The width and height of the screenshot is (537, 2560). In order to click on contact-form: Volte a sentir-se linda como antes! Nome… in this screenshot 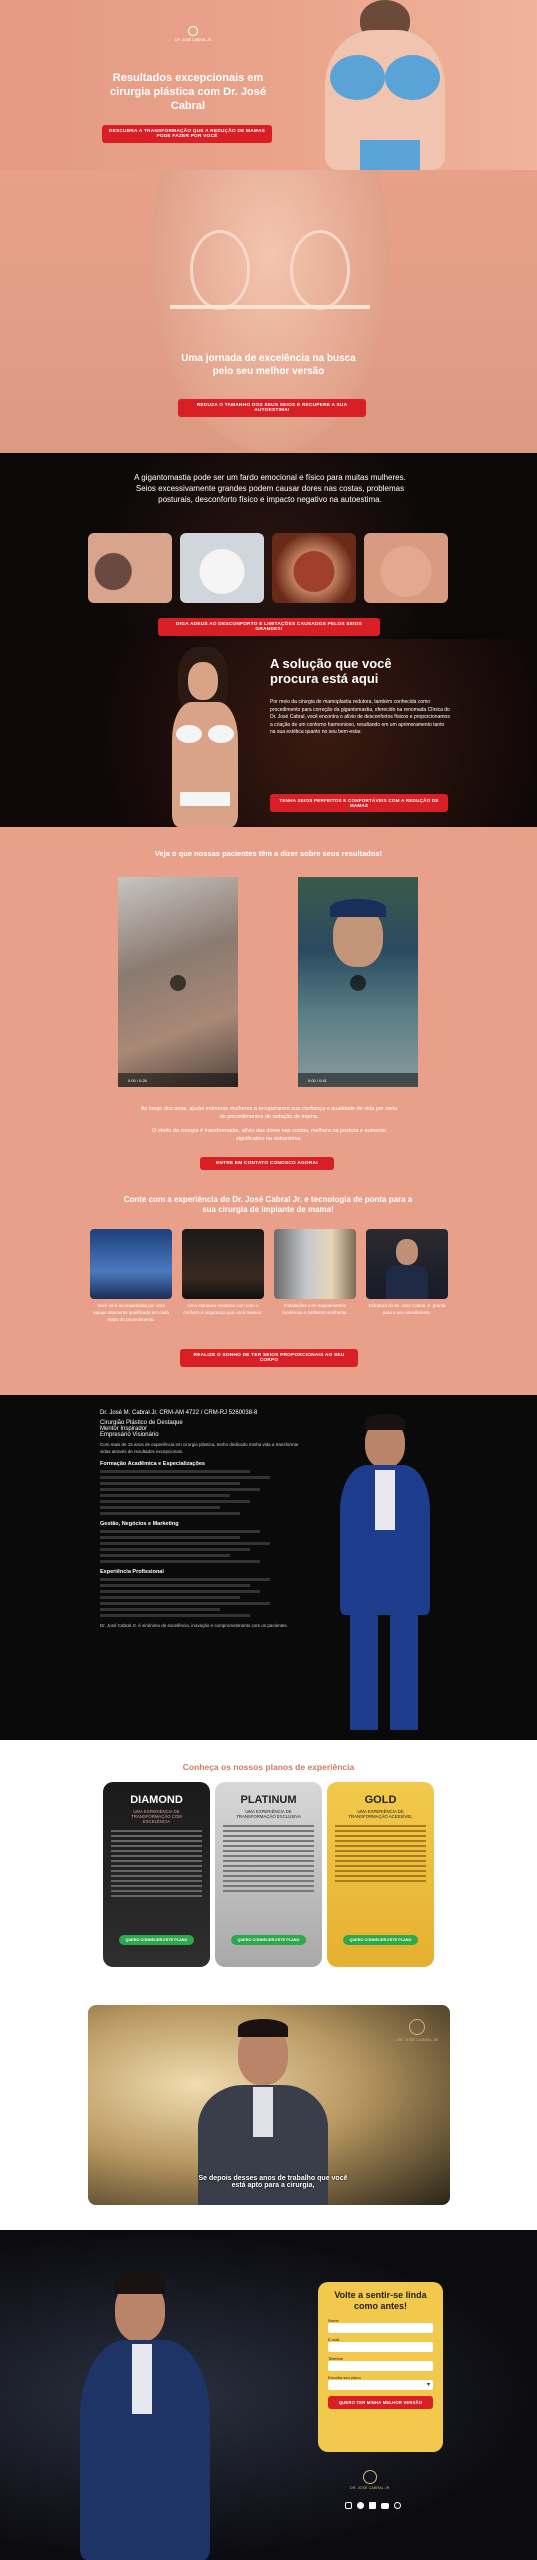, I will do `click(380, 2367)`.